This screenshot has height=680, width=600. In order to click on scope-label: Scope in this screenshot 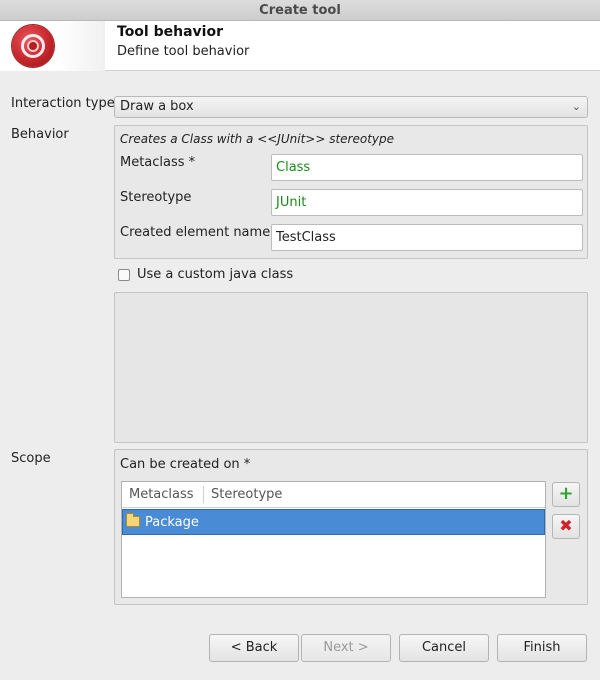, I will do `click(31, 458)`.